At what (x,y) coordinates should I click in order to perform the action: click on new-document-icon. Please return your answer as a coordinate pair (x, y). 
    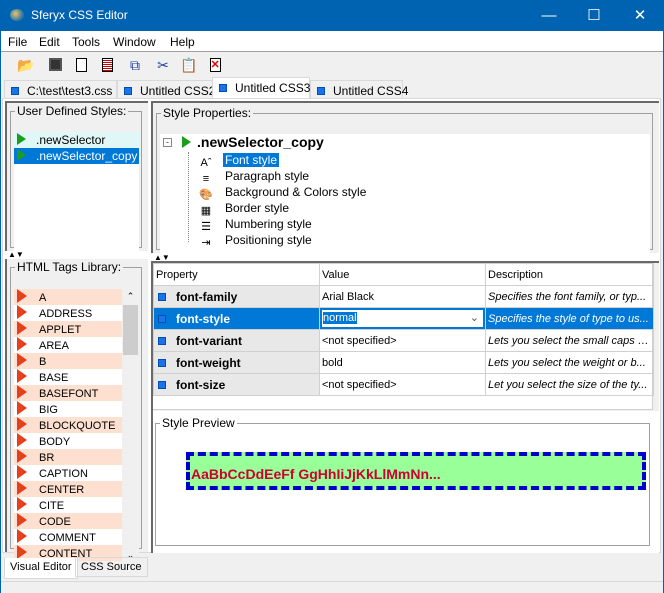
    Looking at the image, I should click on (81, 65).